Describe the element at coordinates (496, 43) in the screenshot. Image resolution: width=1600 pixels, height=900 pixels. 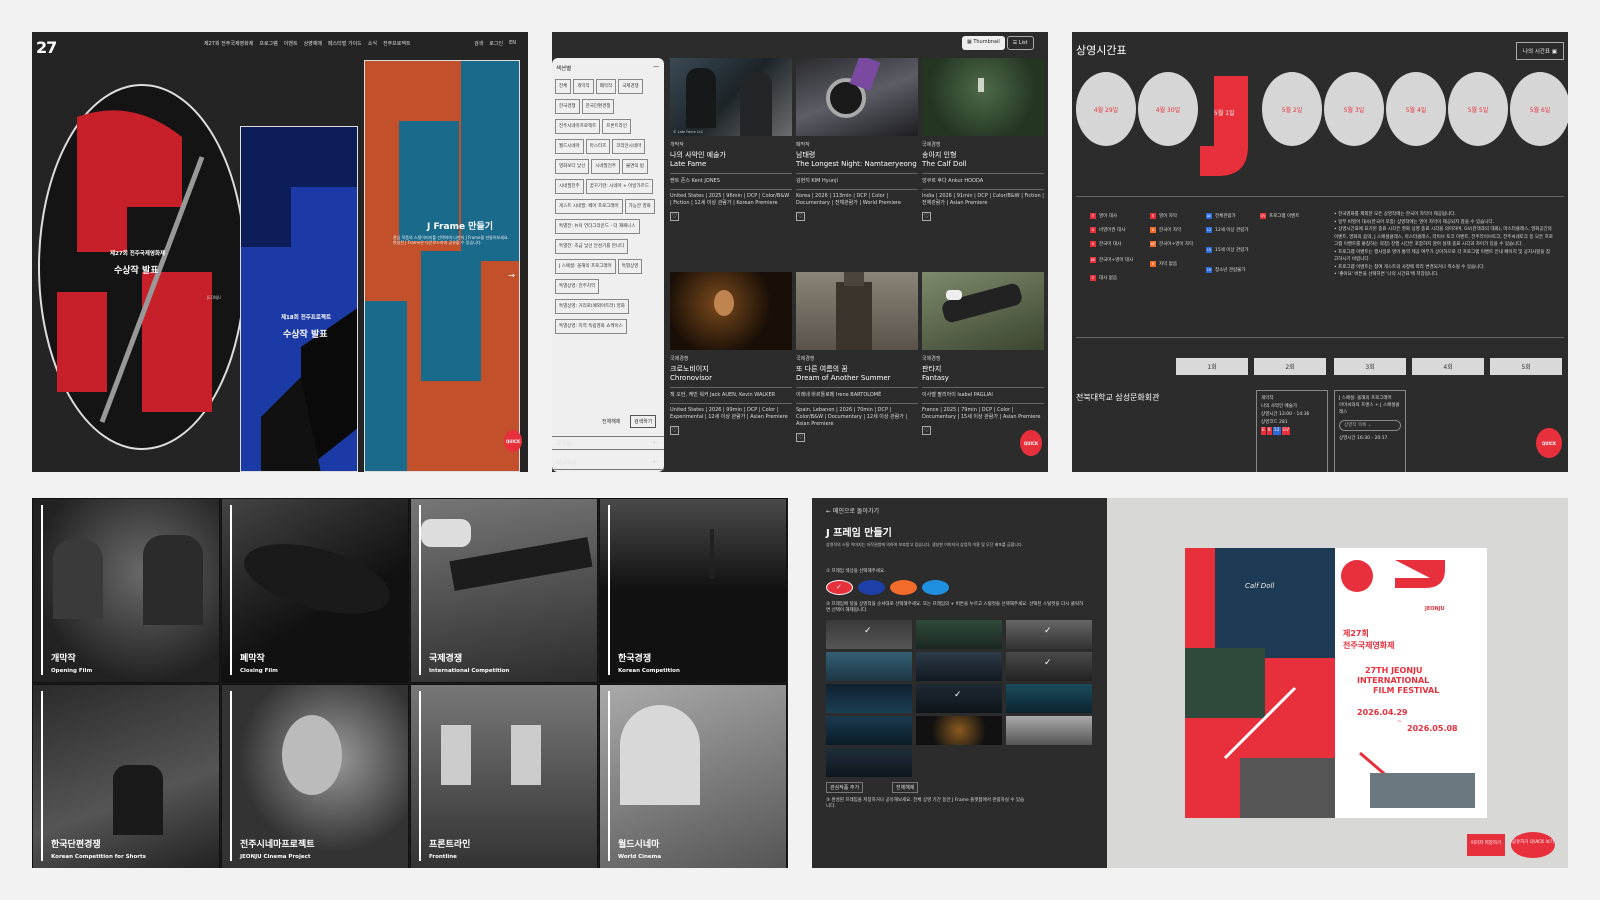
I see `login-link: 로그인` at that location.